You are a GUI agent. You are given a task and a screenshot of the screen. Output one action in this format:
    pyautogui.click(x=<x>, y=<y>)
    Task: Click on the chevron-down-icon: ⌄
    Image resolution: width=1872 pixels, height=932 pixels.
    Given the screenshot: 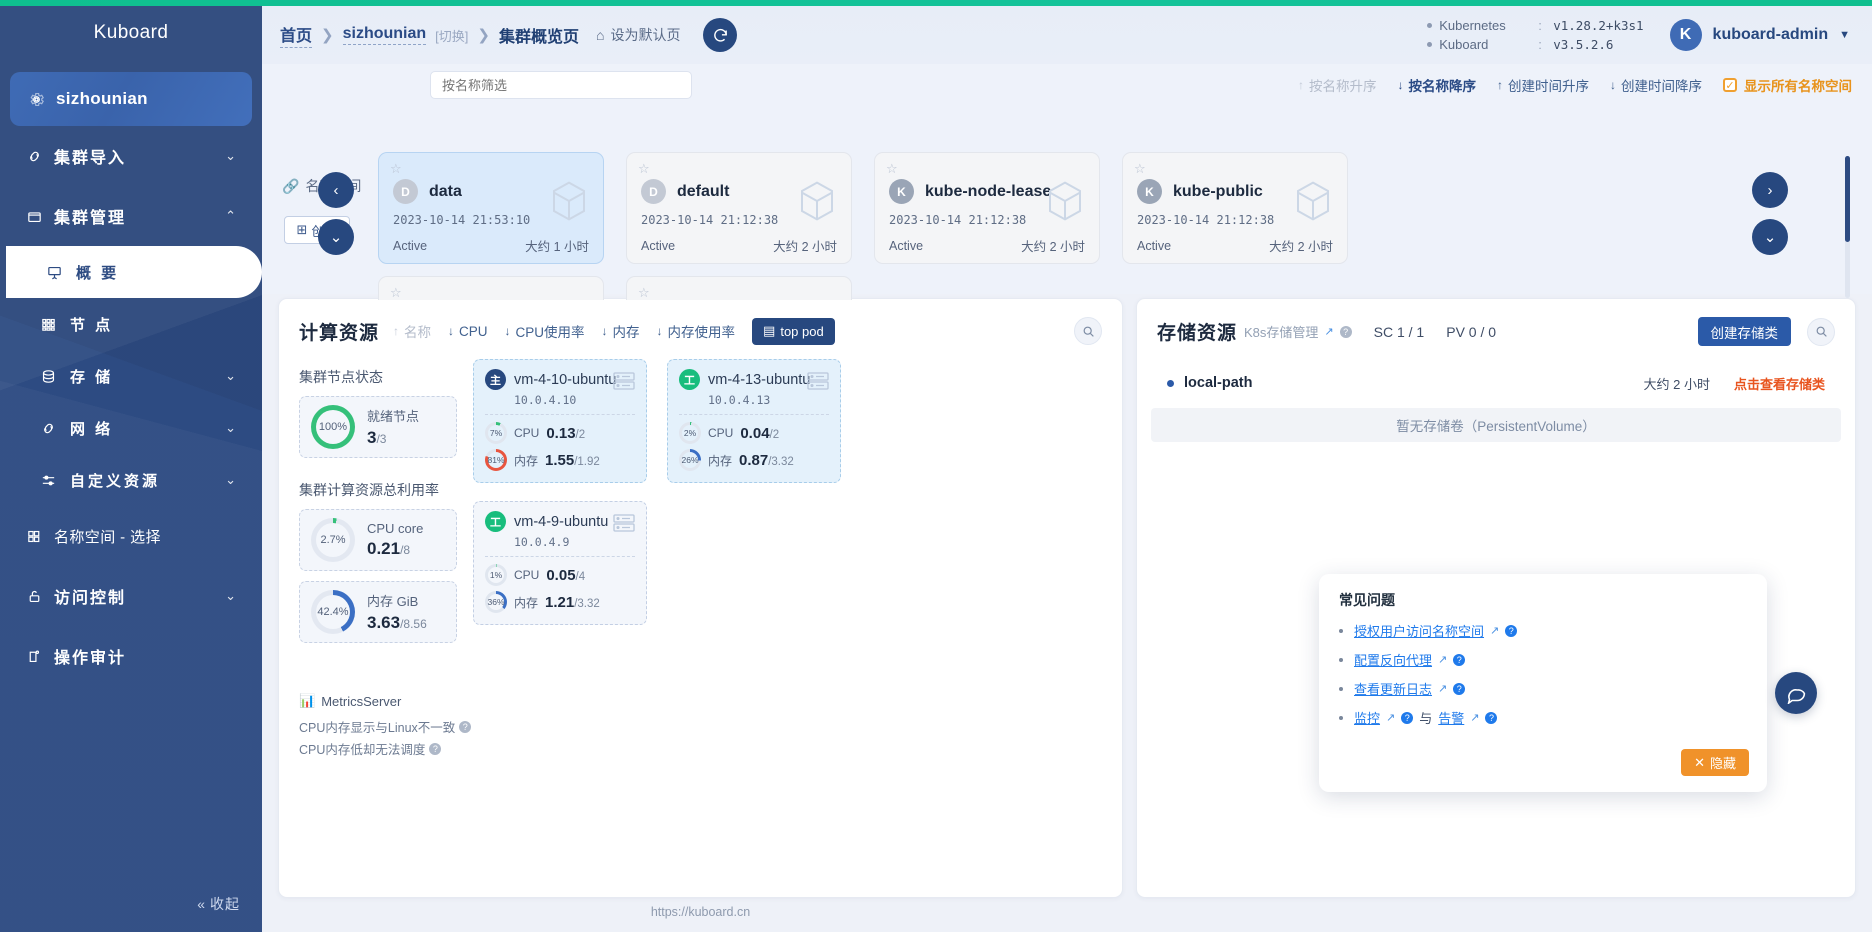 What is the action you would take?
    pyautogui.click(x=230, y=595)
    